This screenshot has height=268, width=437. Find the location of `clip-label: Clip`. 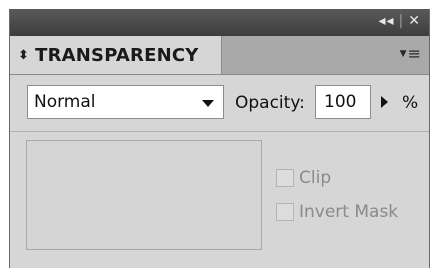

clip-label: Clip is located at coordinates (315, 178).